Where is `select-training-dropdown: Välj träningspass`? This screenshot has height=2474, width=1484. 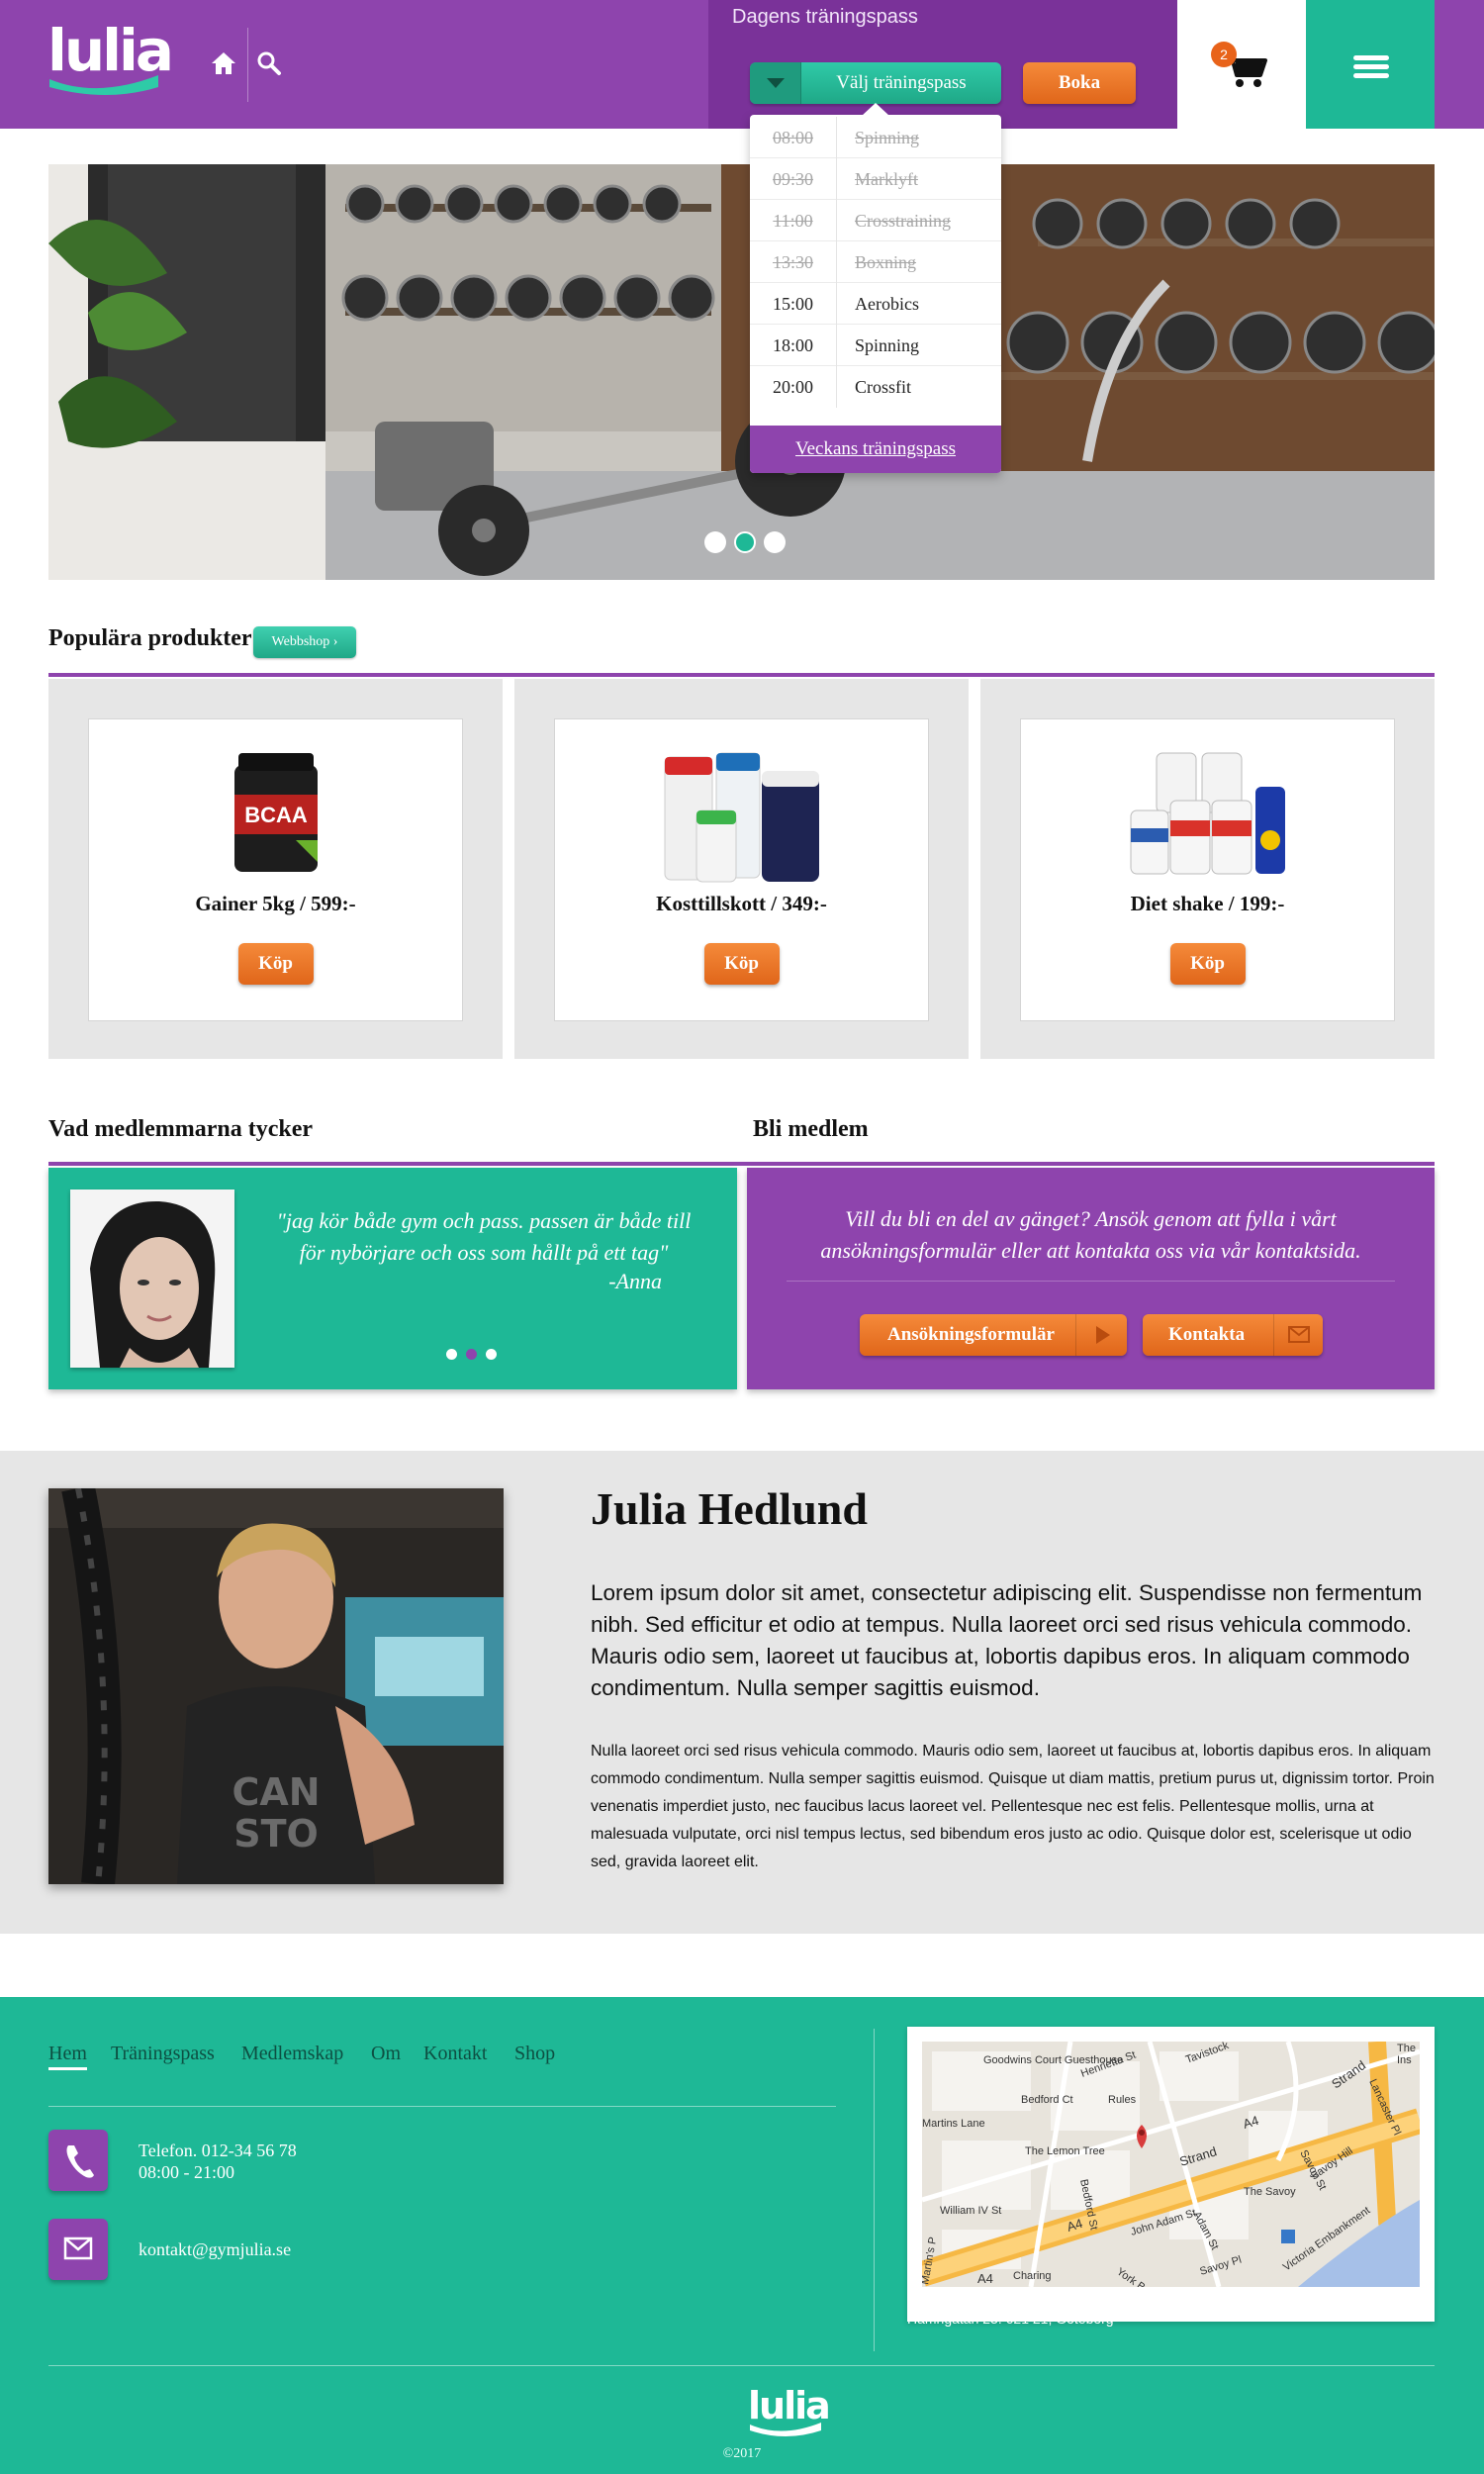 select-training-dropdown: Välj träningspass is located at coordinates (875, 83).